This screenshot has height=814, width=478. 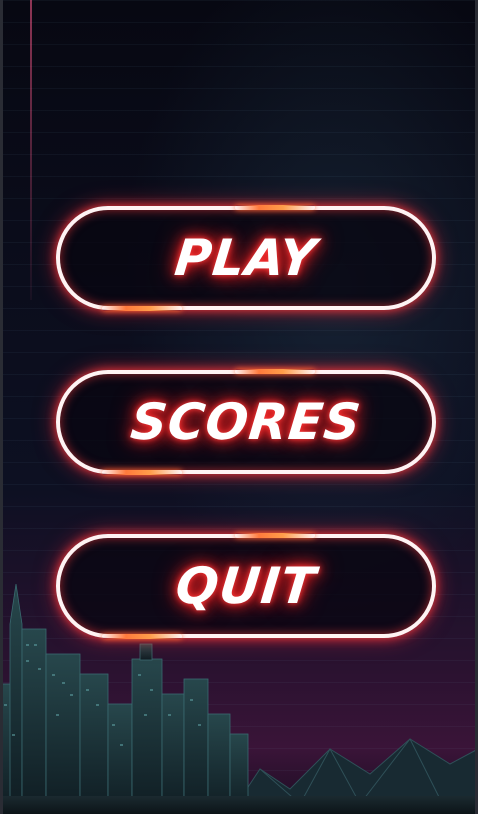 I want to click on play-button: PLAY, so click(x=246, y=258).